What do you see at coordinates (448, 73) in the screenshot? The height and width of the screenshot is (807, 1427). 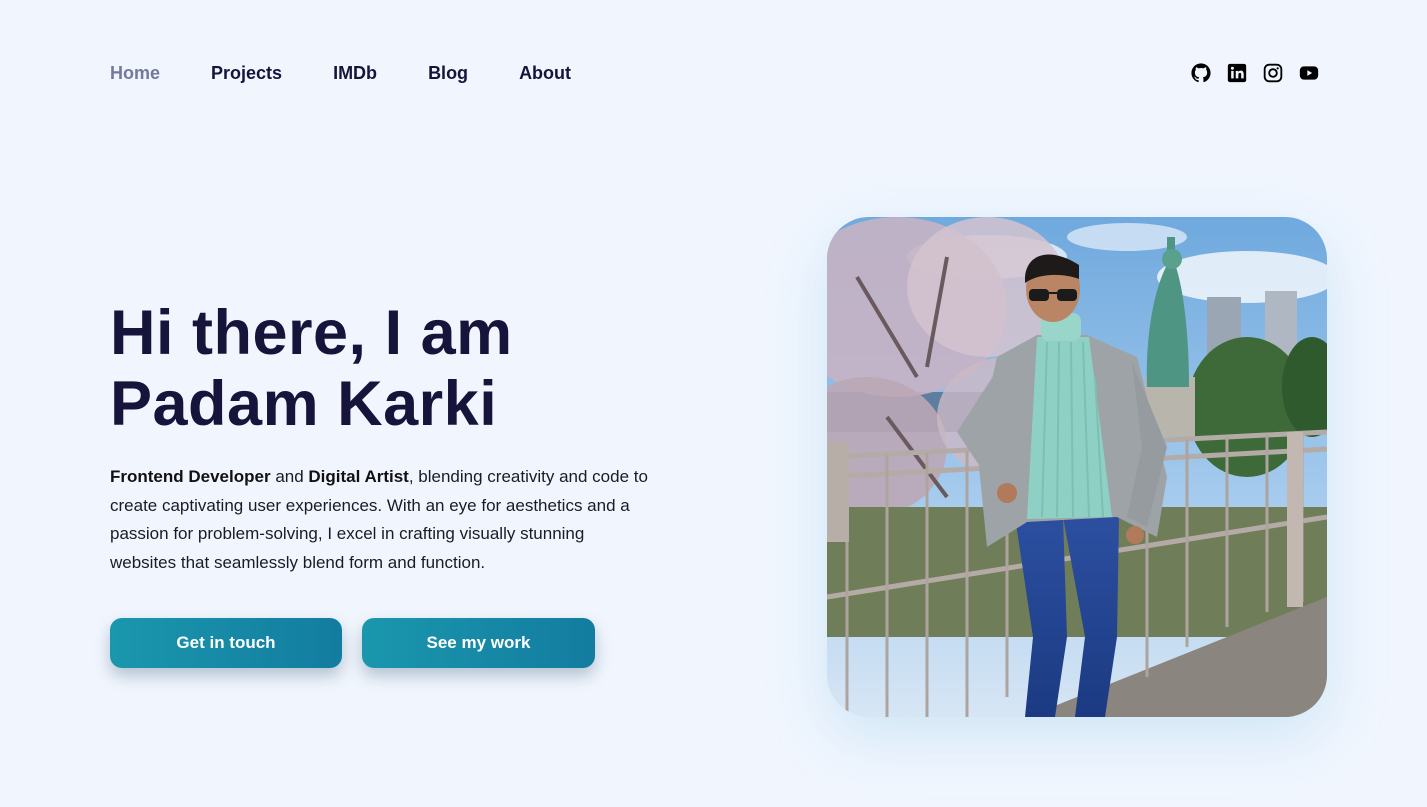 I see `nav-blog-link: Blog` at bounding box center [448, 73].